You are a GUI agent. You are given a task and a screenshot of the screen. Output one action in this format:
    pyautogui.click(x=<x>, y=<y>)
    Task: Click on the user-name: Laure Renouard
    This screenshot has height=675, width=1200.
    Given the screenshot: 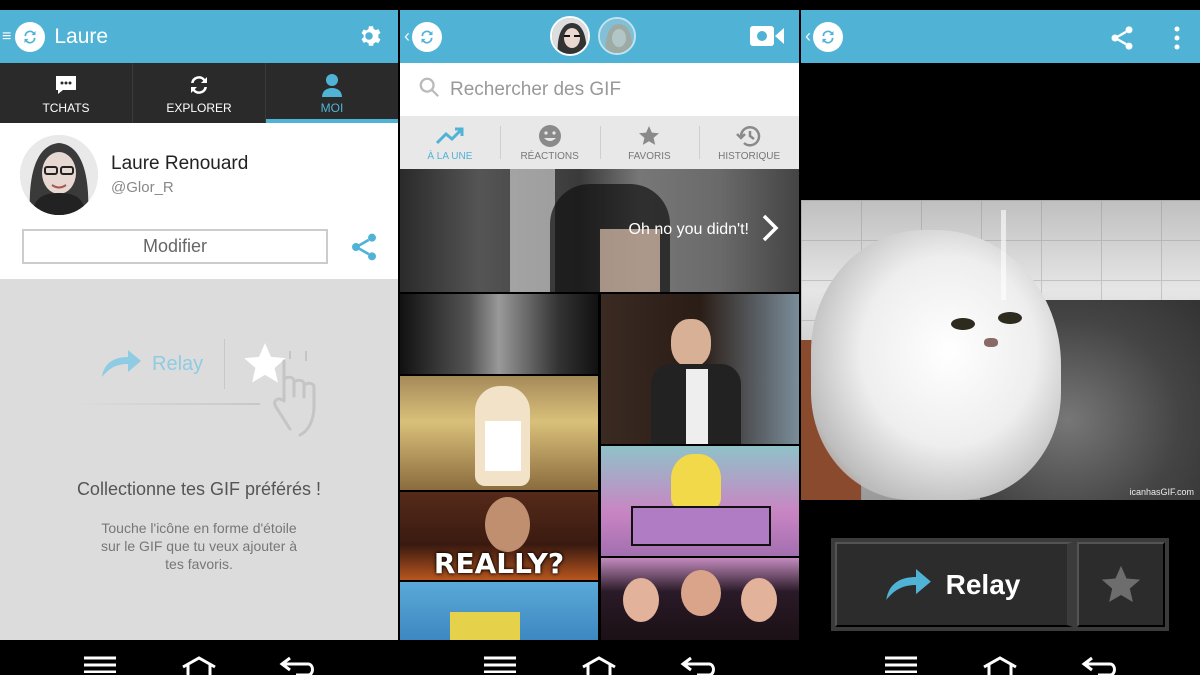 What is the action you would take?
    pyautogui.click(x=180, y=163)
    